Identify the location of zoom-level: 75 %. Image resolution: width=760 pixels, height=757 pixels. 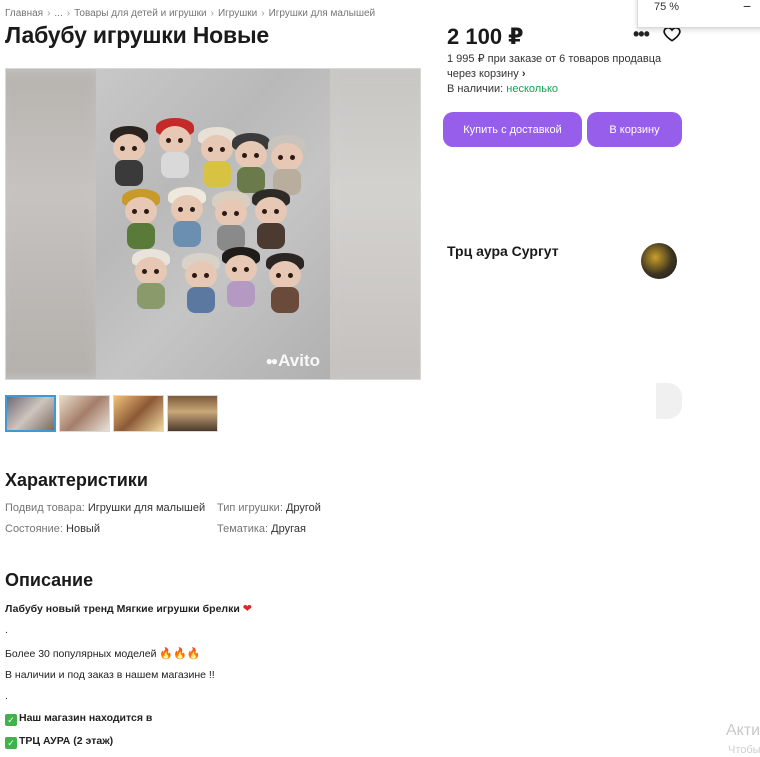
(667, 7).